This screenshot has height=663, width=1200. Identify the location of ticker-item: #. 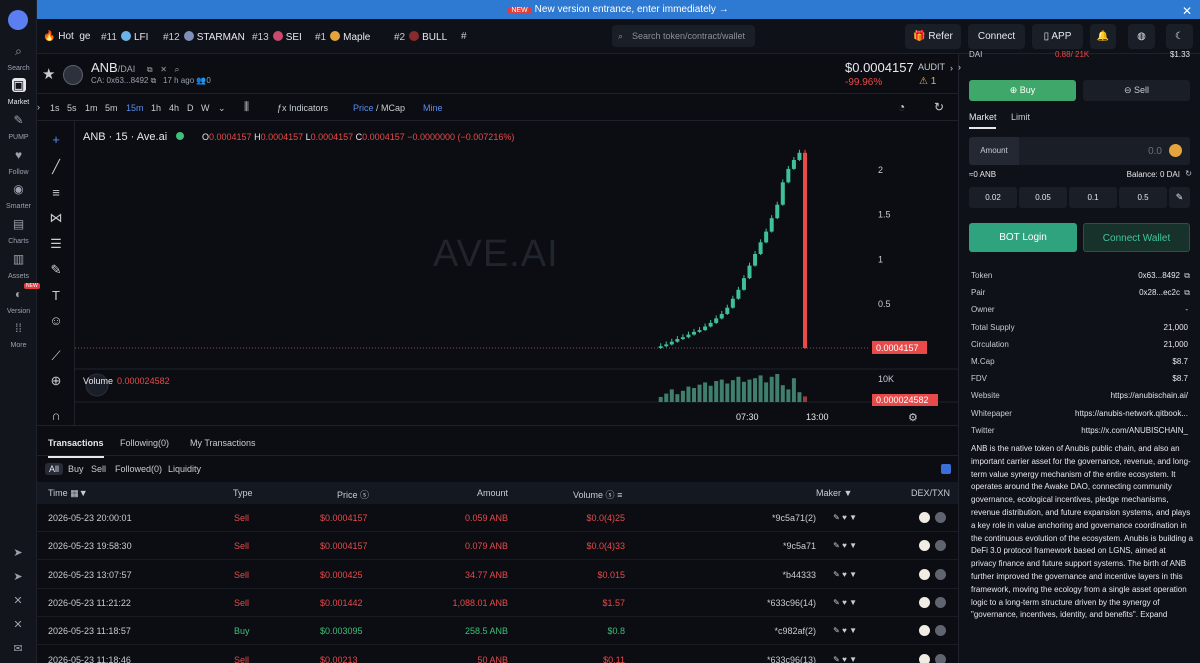
(466, 36).